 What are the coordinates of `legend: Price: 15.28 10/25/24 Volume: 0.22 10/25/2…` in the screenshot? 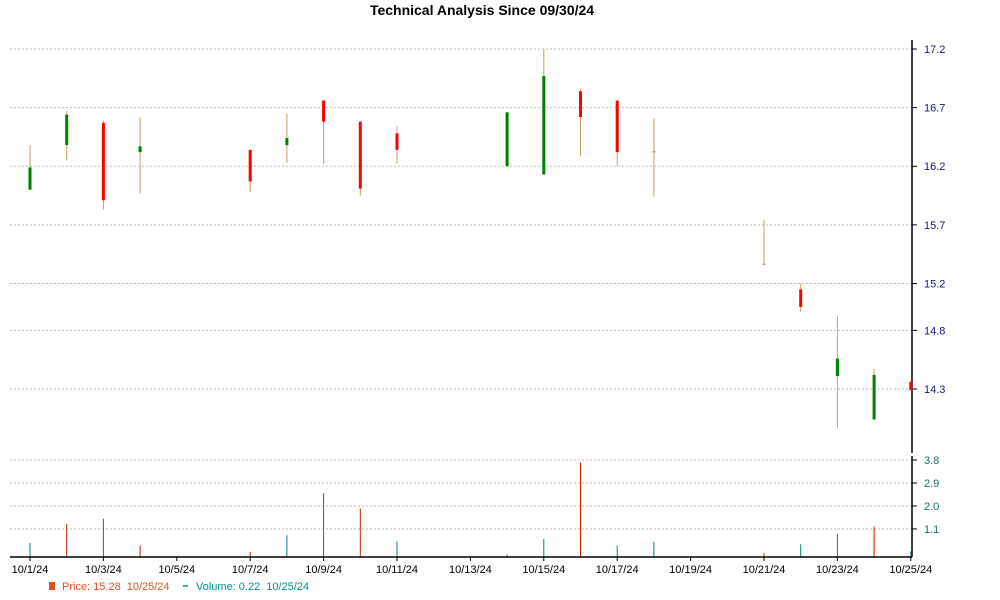 It's located at (179, 587).